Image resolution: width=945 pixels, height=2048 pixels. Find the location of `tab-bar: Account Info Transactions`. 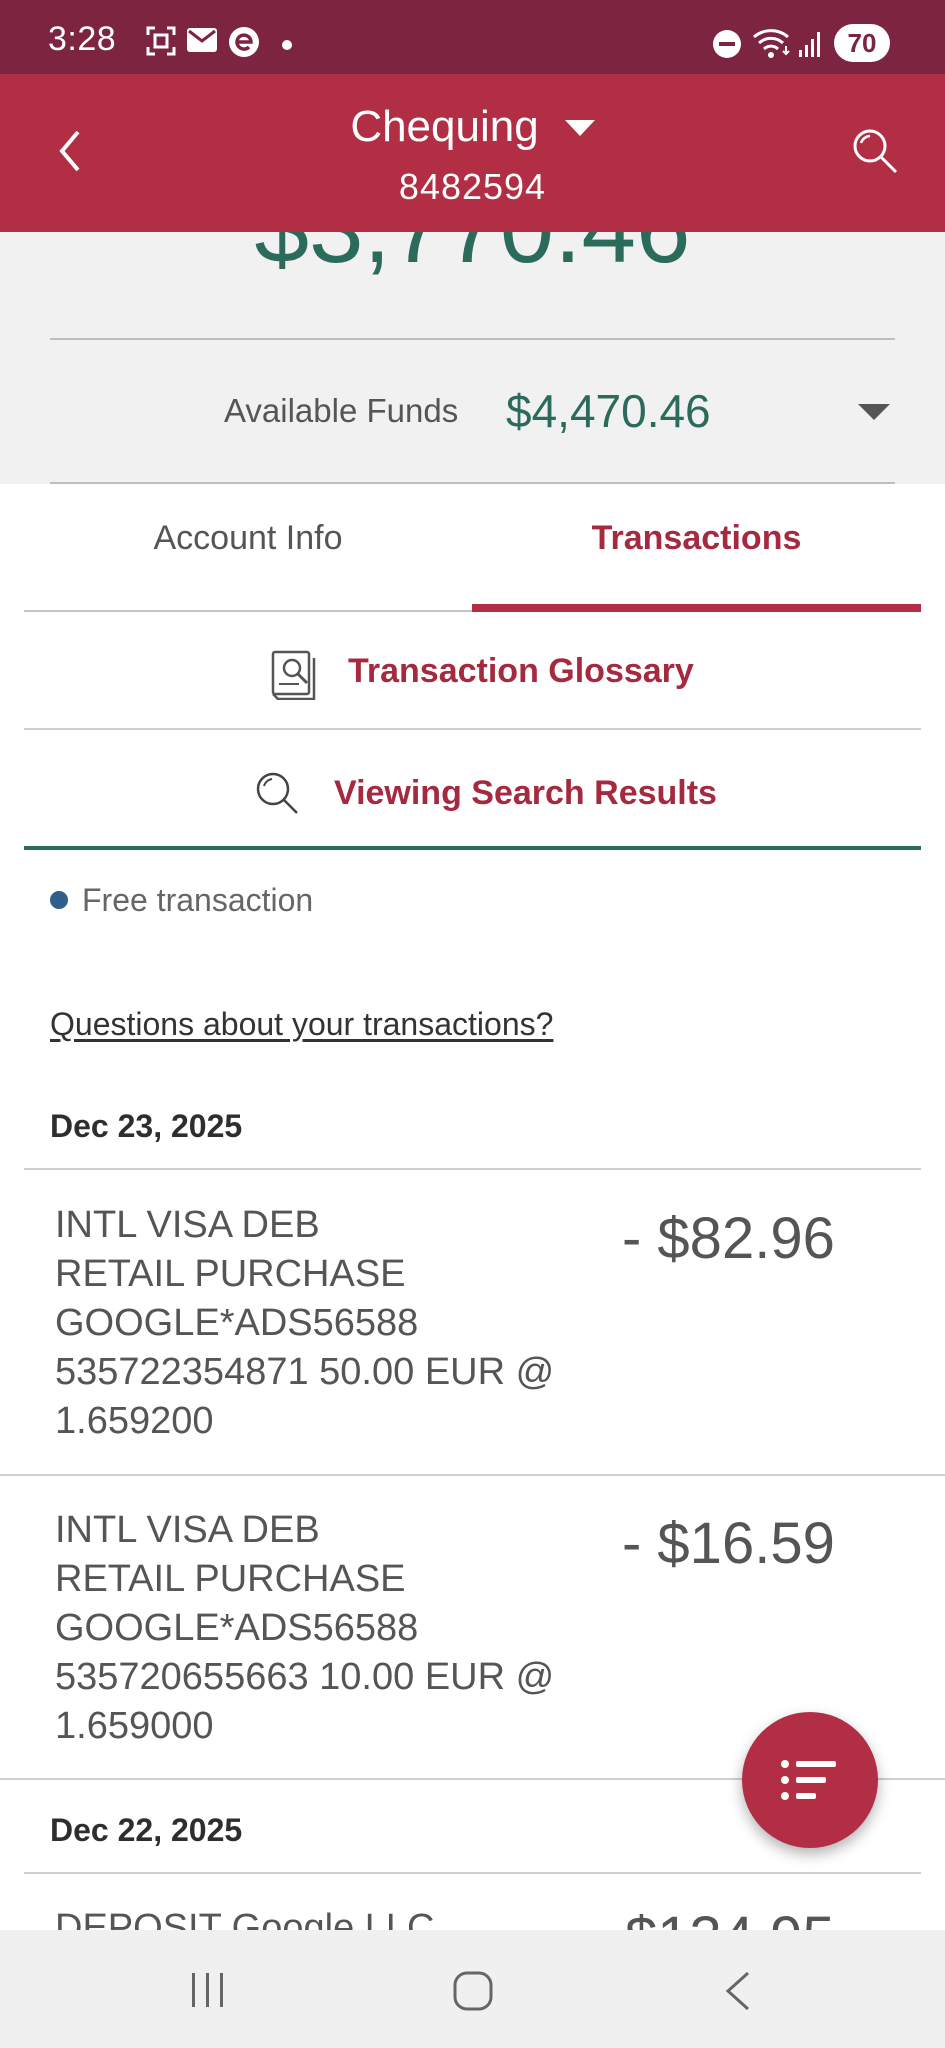

tab-bar: Account Info Transactions is located at coordinates (472, 548).